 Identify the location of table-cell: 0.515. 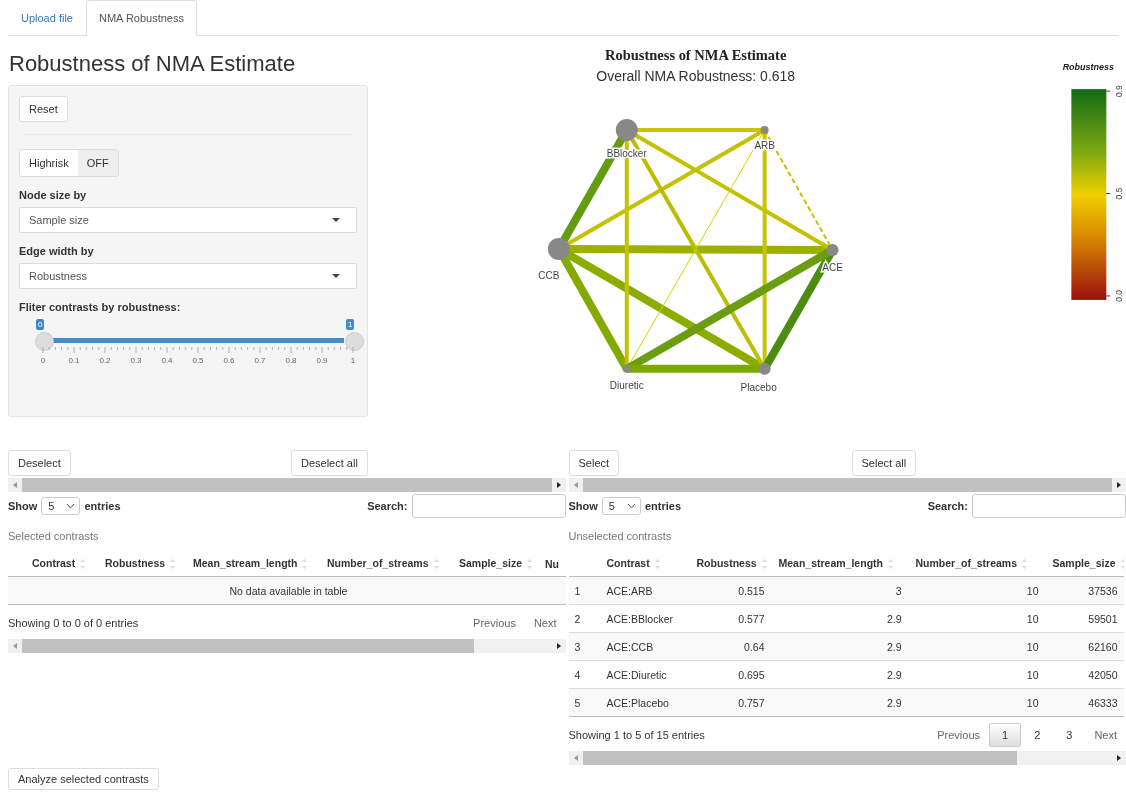
(730, 590).